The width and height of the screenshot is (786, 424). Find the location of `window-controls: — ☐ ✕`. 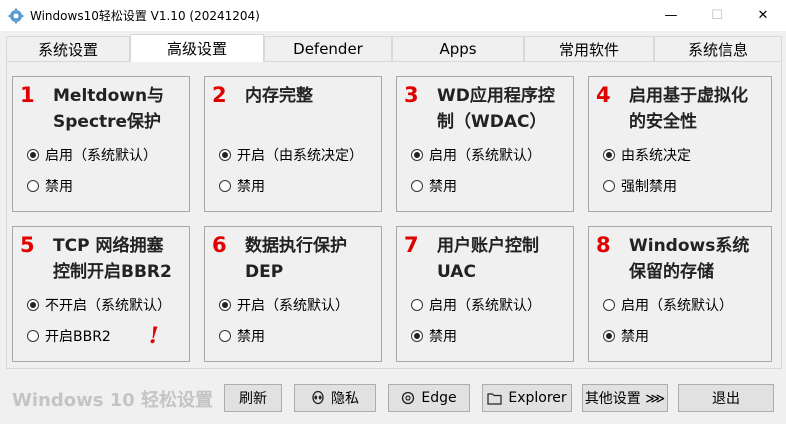

window-controls: — ☐ ✕ is located at coordinates (717, 15).